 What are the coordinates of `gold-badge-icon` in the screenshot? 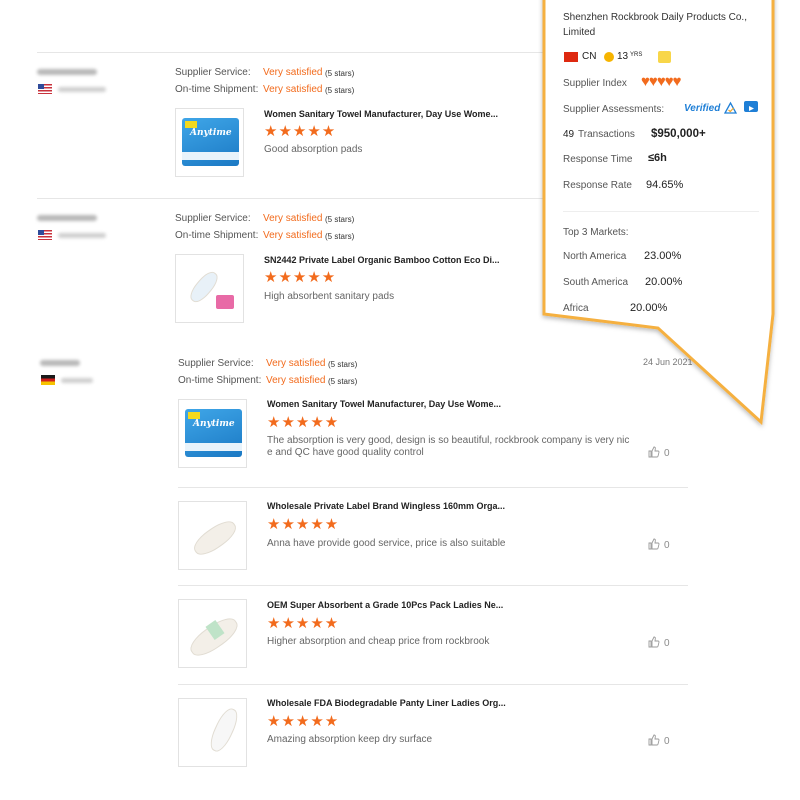 It's located at (664, 57).